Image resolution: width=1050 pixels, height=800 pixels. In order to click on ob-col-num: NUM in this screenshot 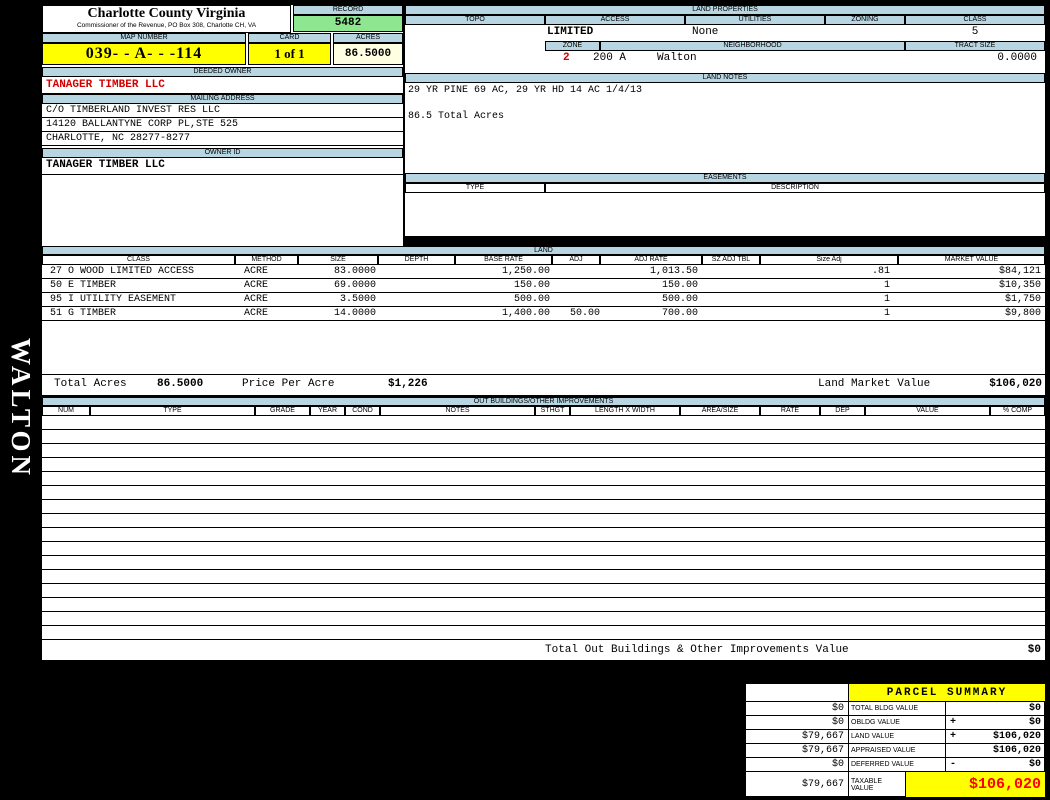, I will do `click(66, 411)`.